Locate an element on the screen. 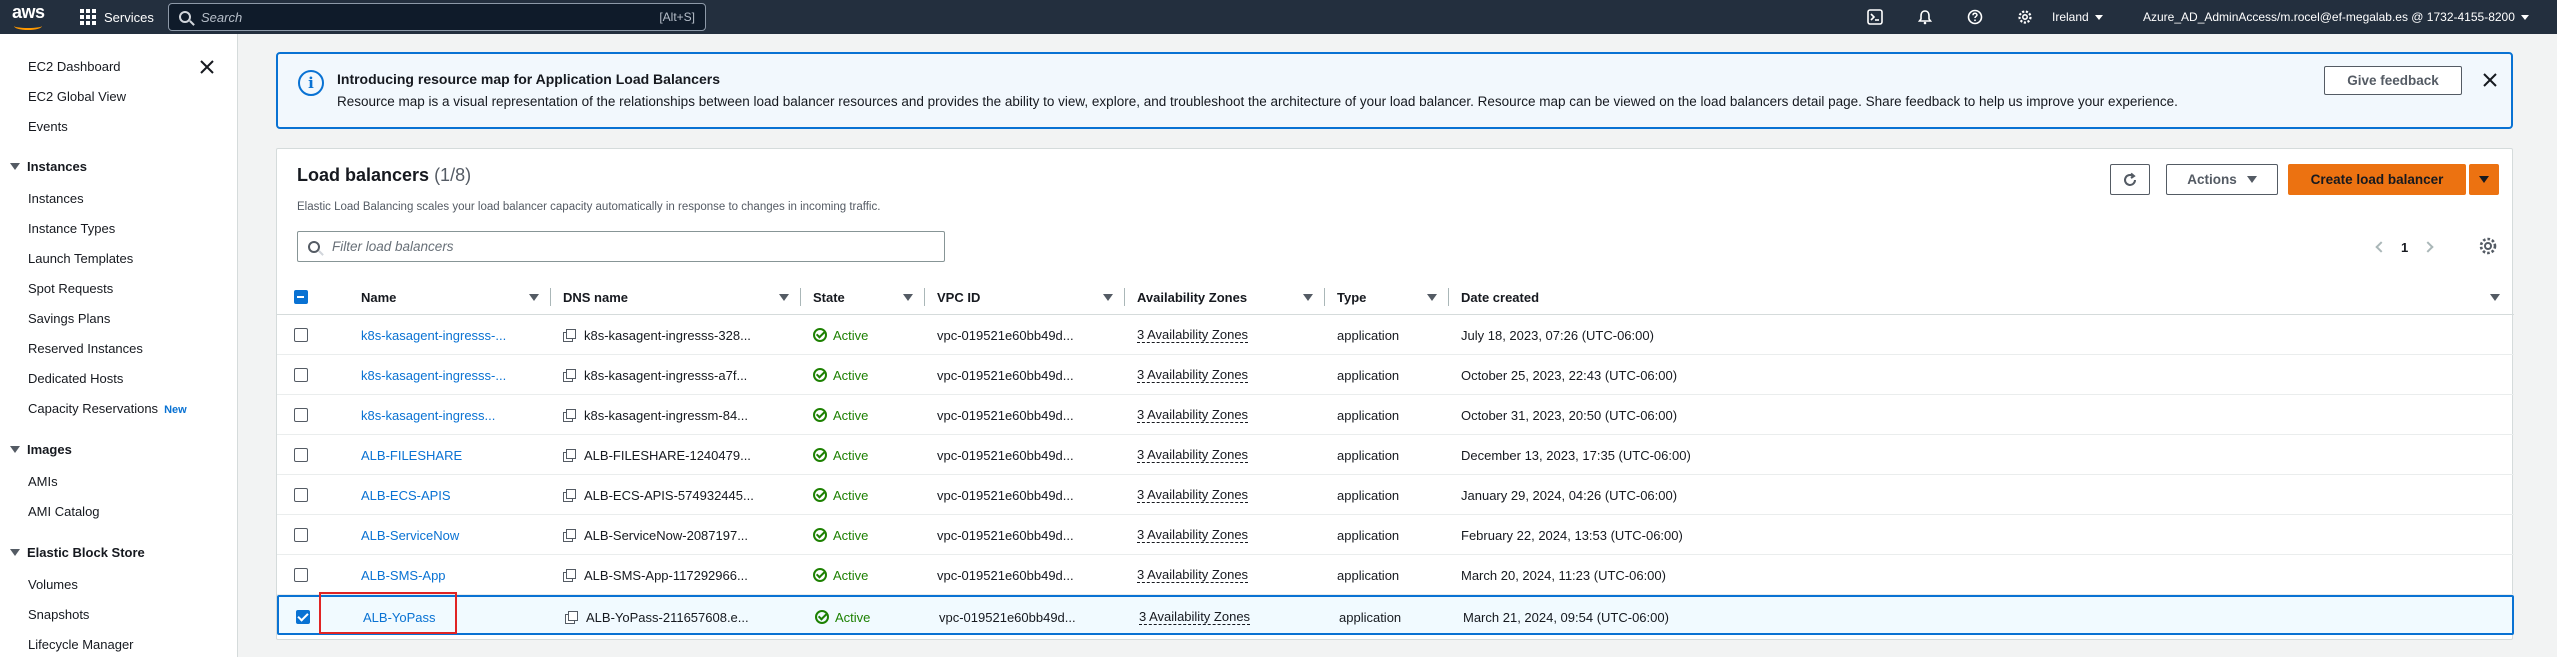 Image resolution: width=2557 pixels, height=657 pixels. column-header-state: State is located at coordinates (863, 297).